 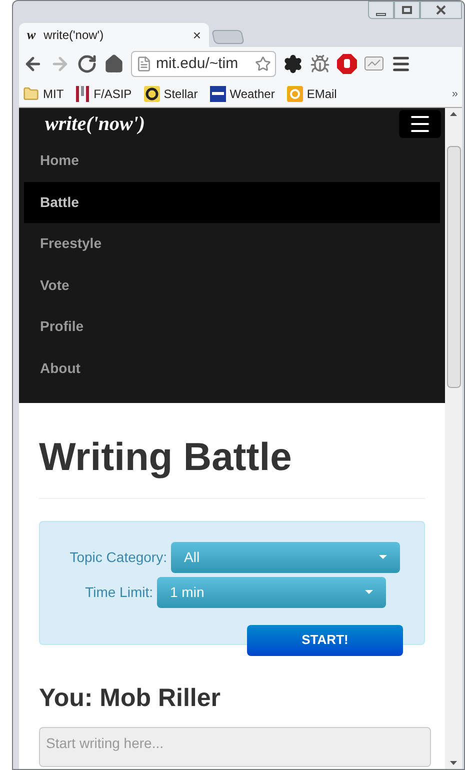 What do you see at coordinates (232, 243) in the screenshot?
I see `nav-item: Freestyle` at bounding box center [232, 243].